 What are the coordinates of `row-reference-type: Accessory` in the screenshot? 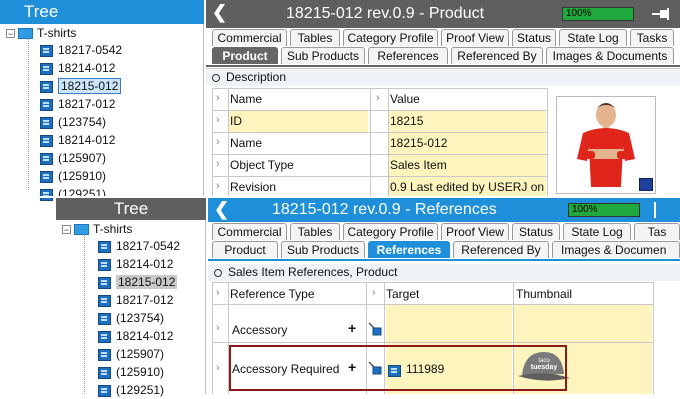 It's located at (260, 330).